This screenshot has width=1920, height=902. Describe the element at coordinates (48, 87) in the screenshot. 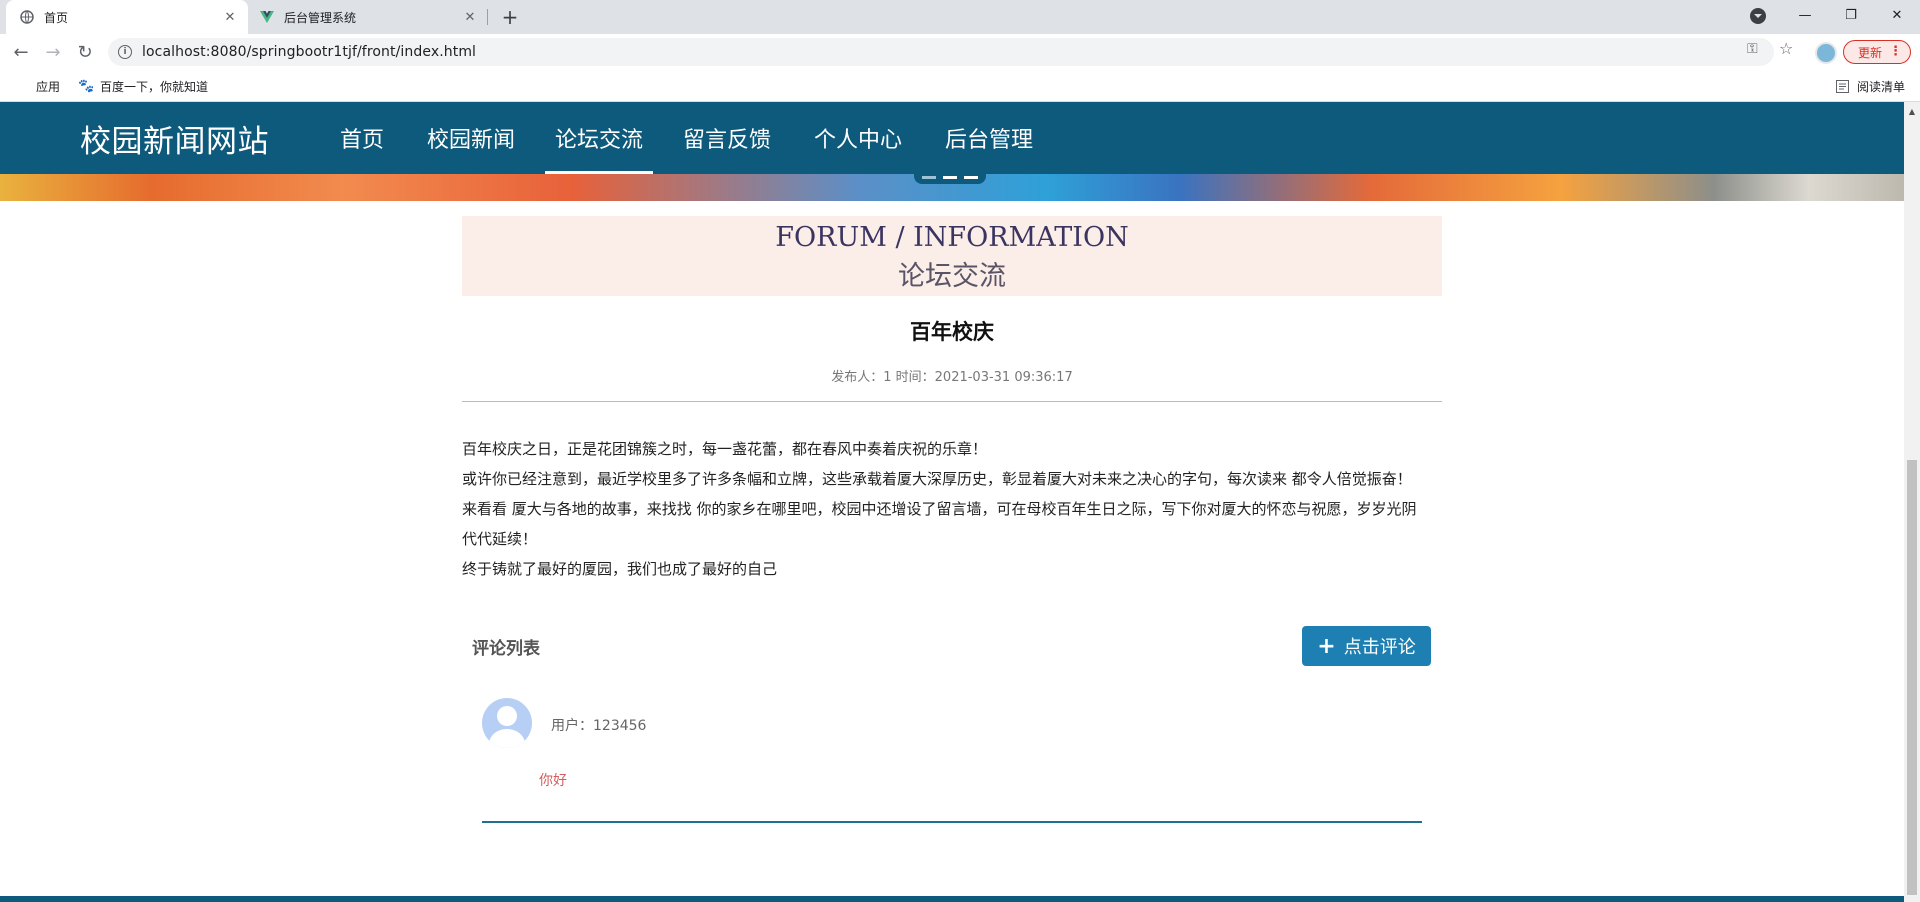

I see `bookmark-label: 应用` at that location.